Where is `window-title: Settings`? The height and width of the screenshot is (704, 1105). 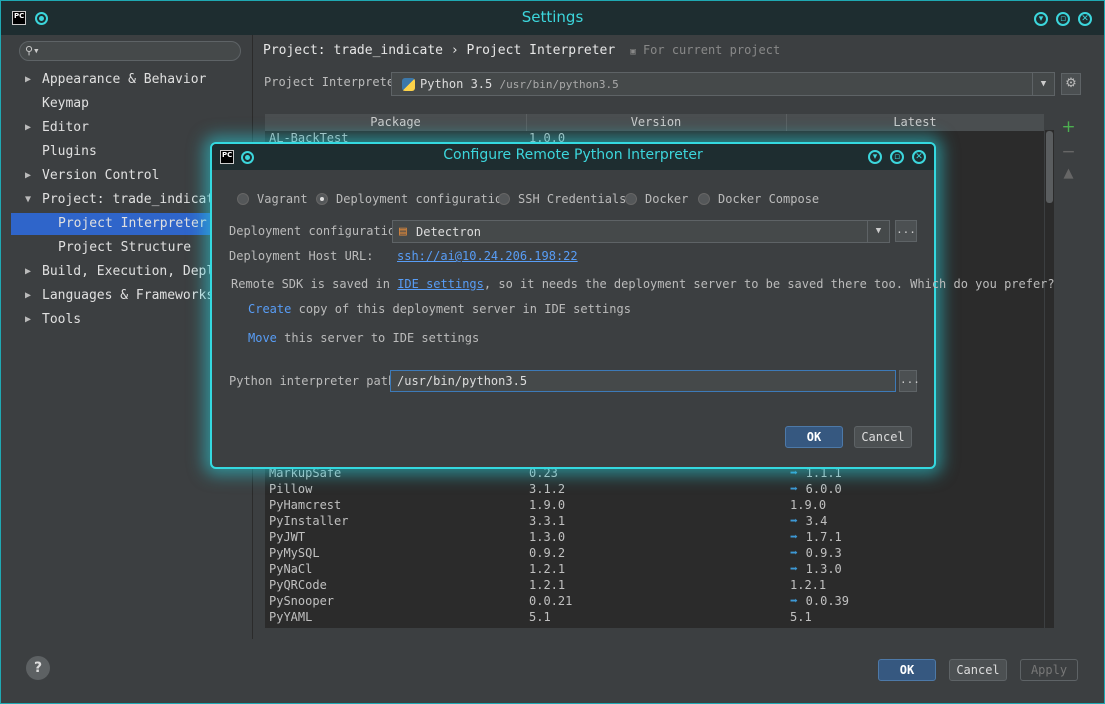
window-title: Settings is located at coordinates (552, 17).